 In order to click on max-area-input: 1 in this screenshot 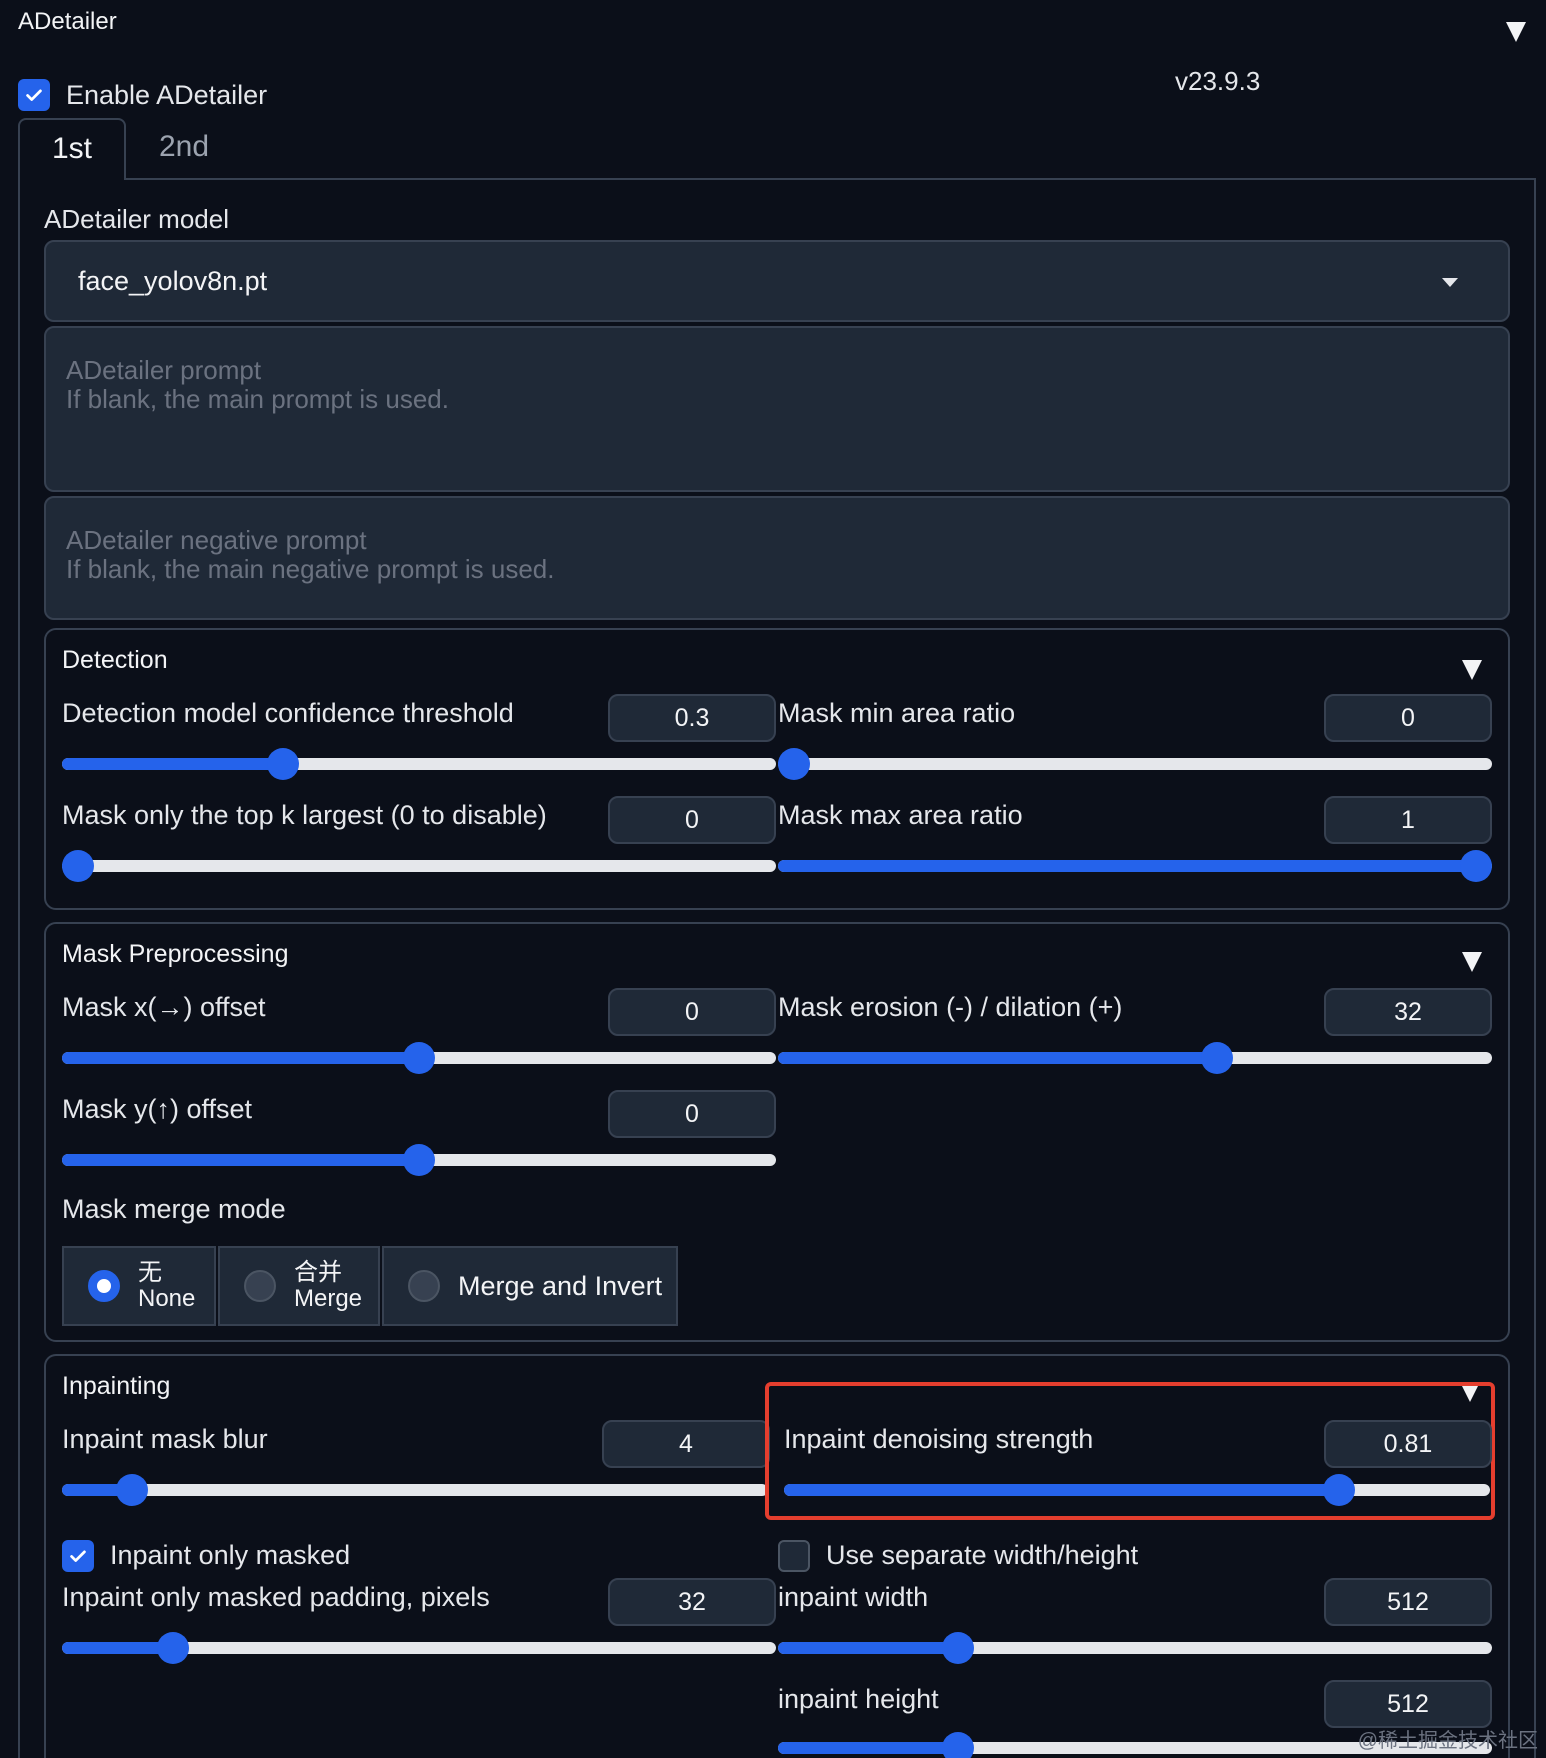, I will do `click(1408, 820)`.